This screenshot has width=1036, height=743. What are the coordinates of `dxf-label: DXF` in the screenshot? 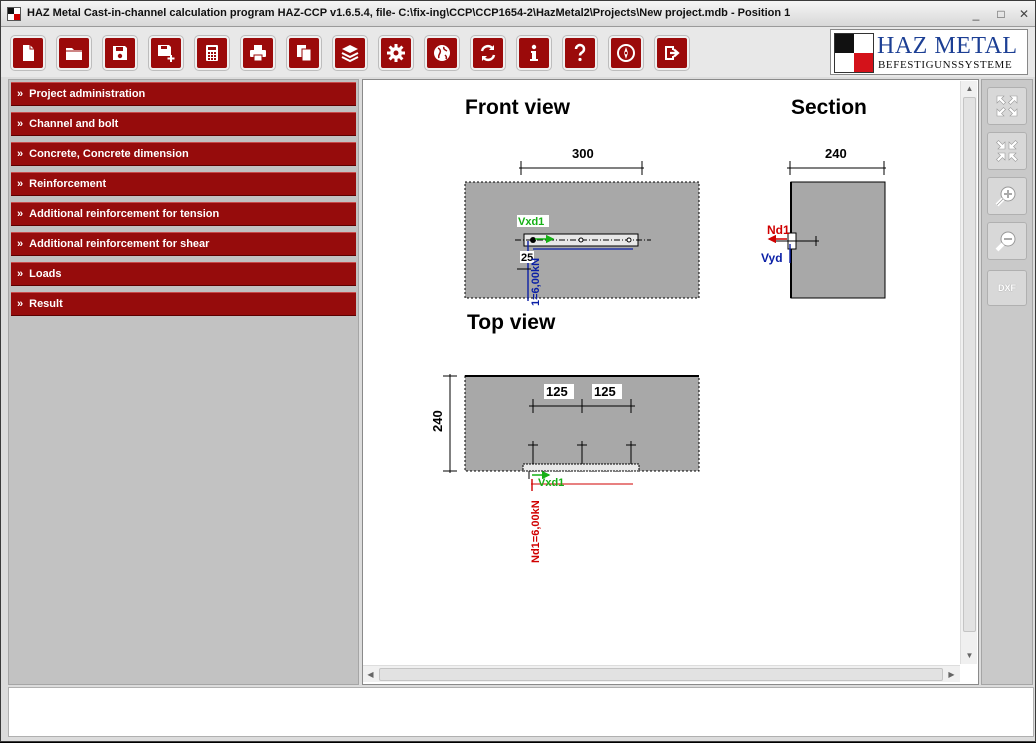 It's located at (1007, 288).